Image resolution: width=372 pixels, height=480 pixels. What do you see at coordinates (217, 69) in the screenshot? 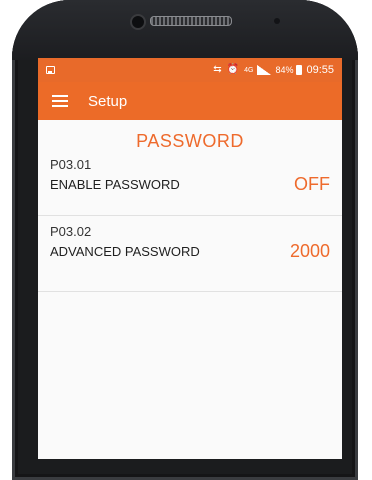
I see `nfc-icon: ⇆` at bounding box center [217, 69].